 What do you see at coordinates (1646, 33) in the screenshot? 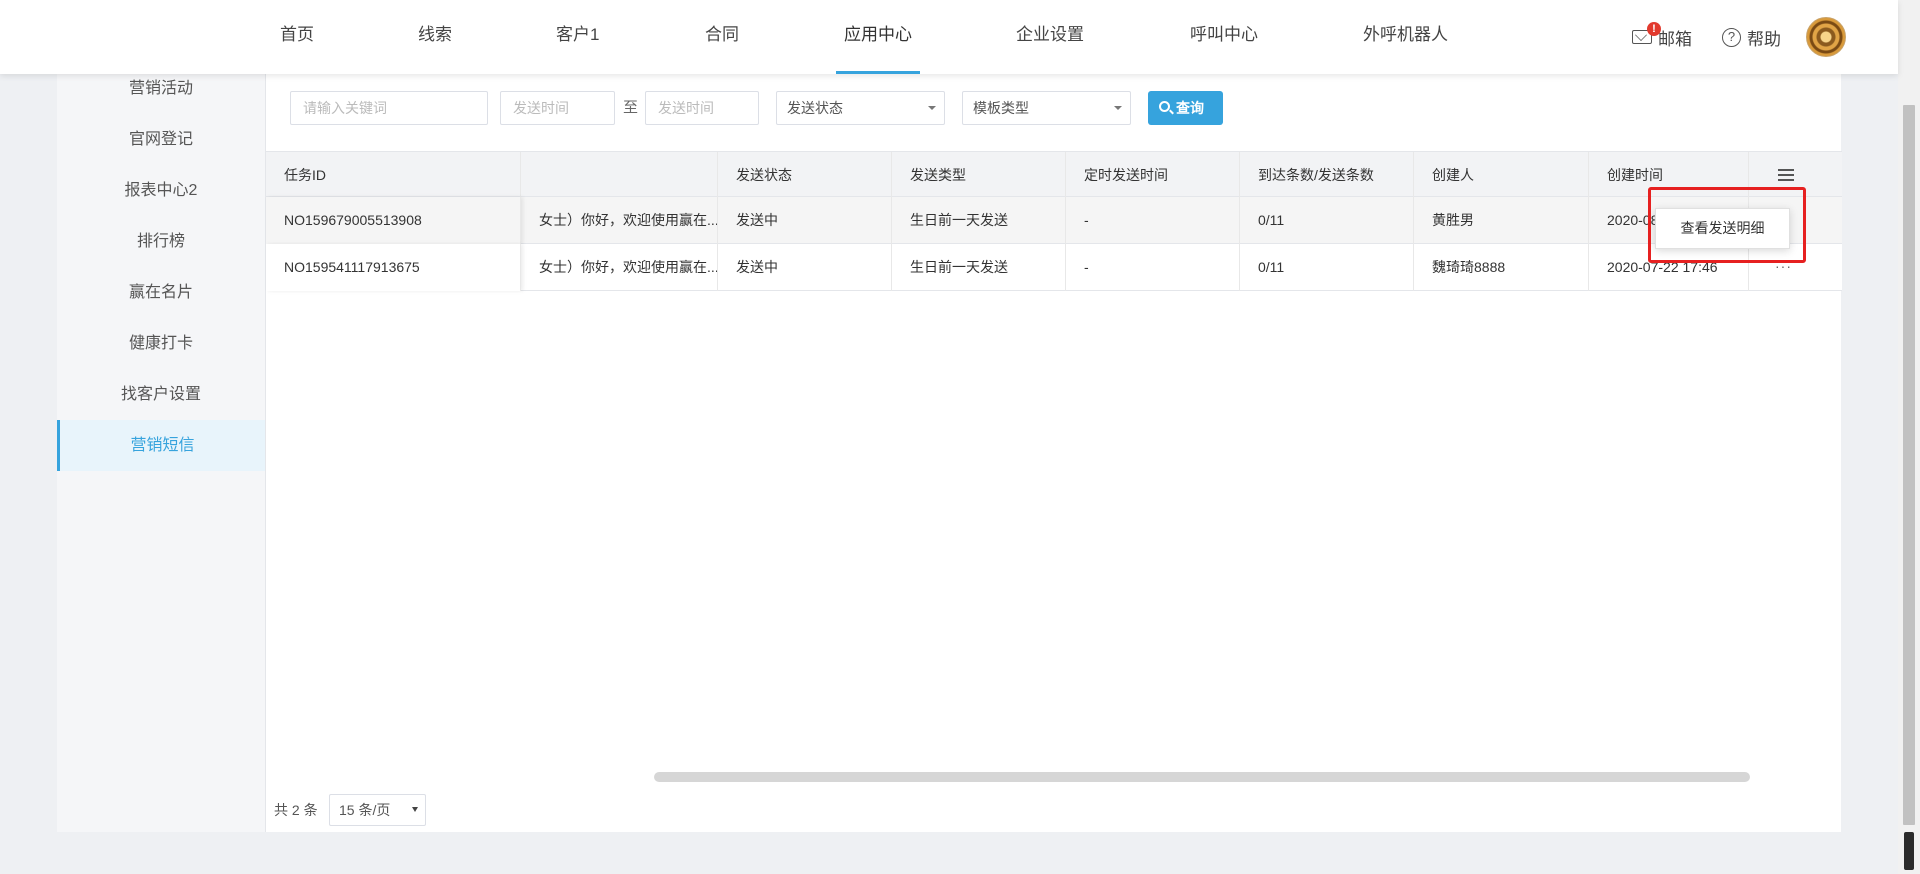
I see `mail-icon: !` at bounding box center [1646, 33].